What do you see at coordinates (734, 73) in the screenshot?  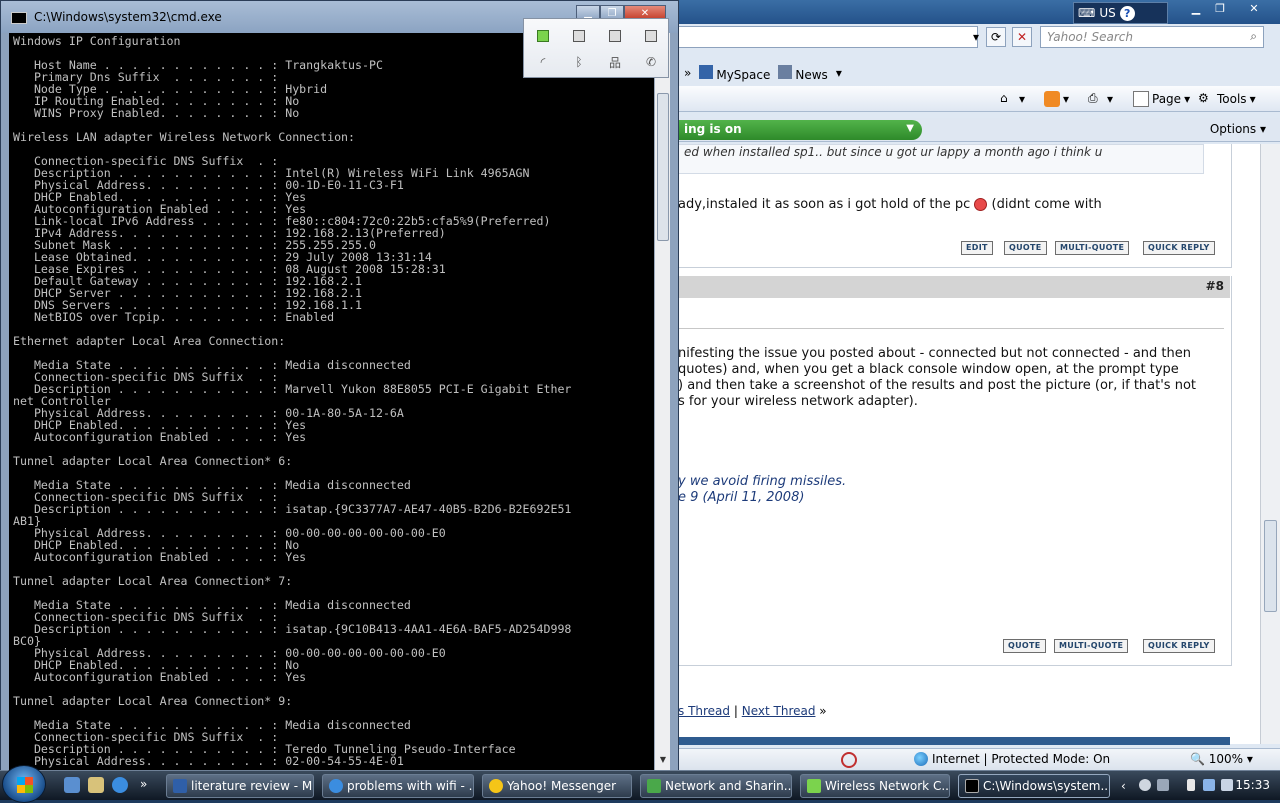 I see `link-myspace: MySpace` at bounding box center [734, 73].